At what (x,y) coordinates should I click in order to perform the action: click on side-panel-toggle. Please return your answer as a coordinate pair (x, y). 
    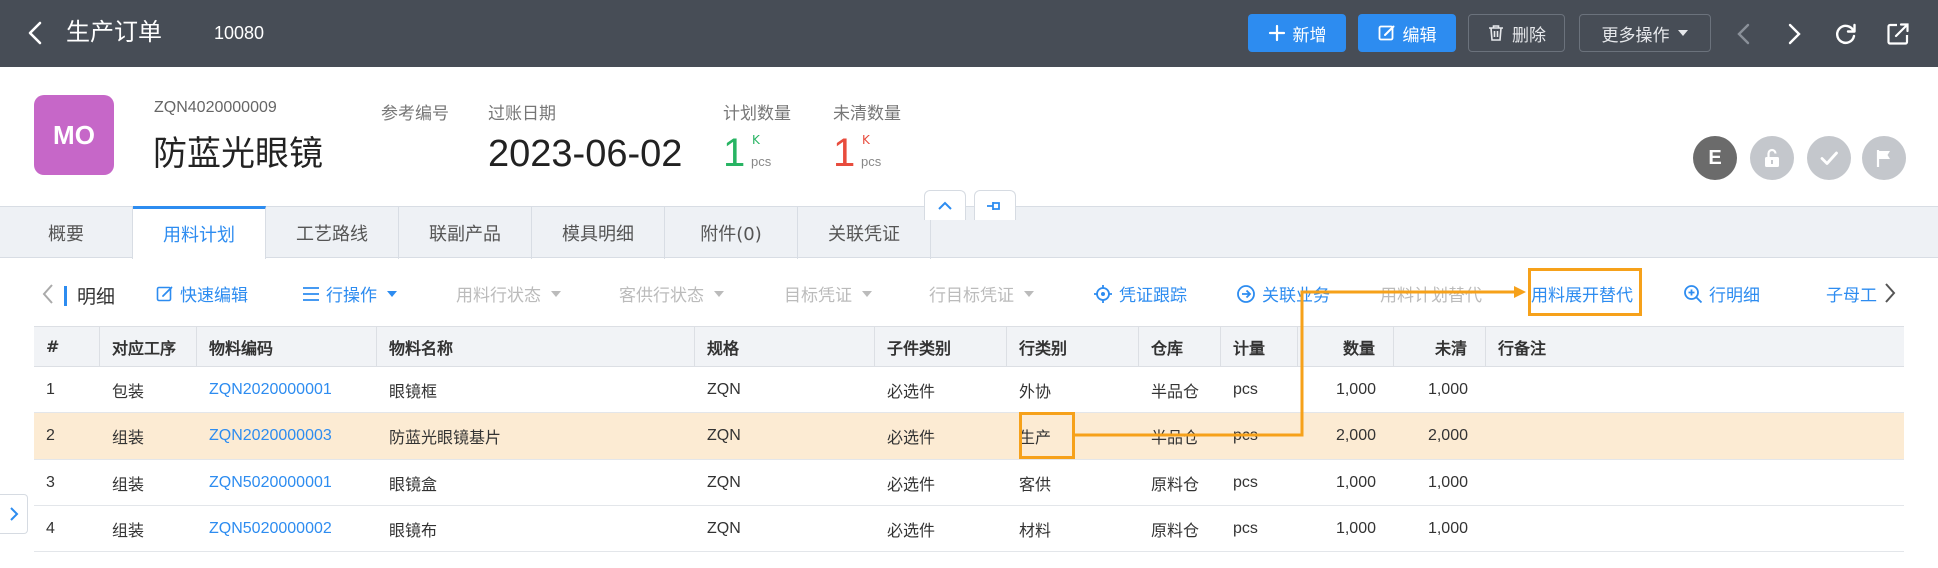
    Looking at the image, I should click on (14, 514).